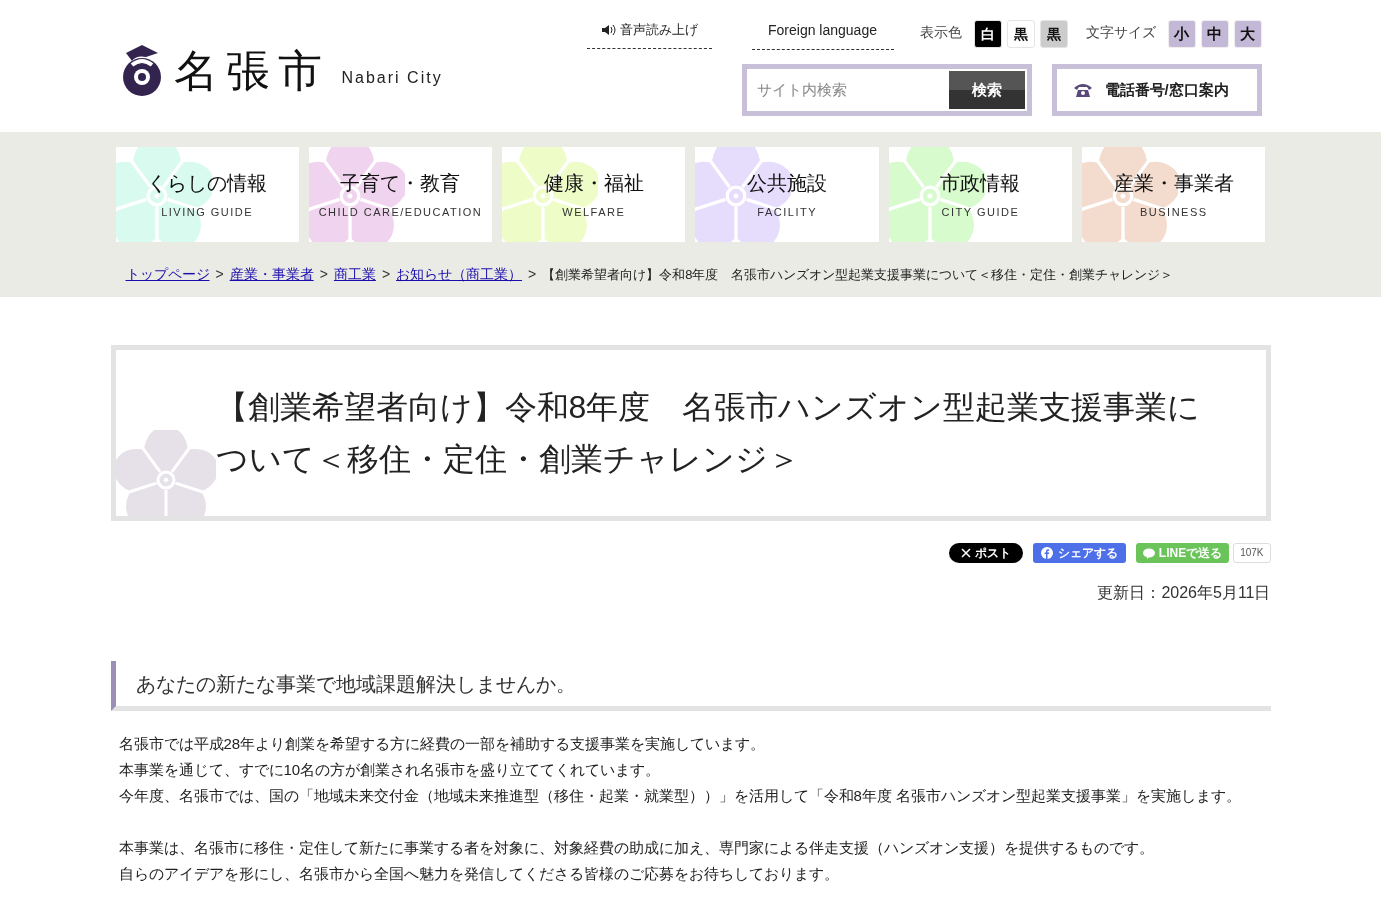  I want to click on display-color-button: 白, so click(987, 34).